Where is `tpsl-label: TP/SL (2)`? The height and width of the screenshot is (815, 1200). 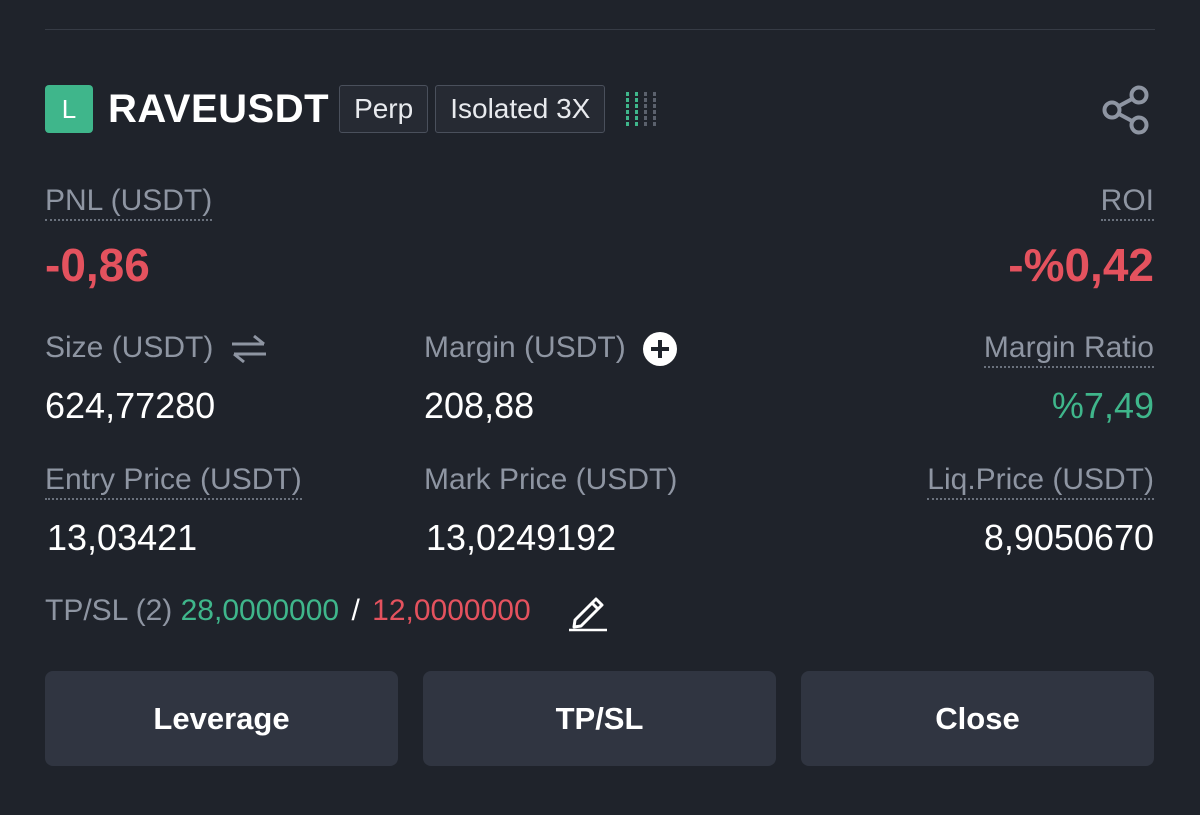
tpsl-label: TP/SL (2) is located at coordinates (109, 610).